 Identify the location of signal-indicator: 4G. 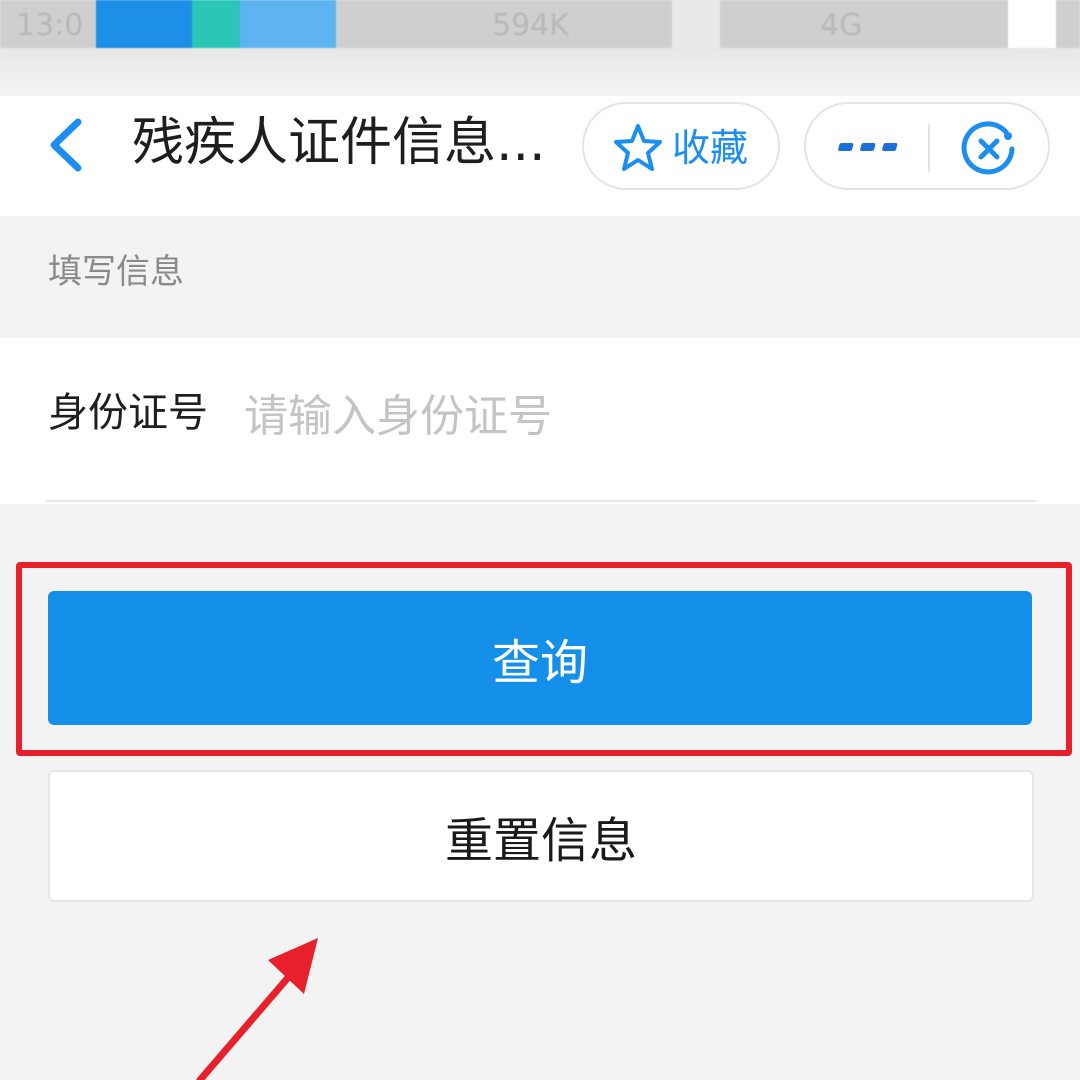
(841, 25).